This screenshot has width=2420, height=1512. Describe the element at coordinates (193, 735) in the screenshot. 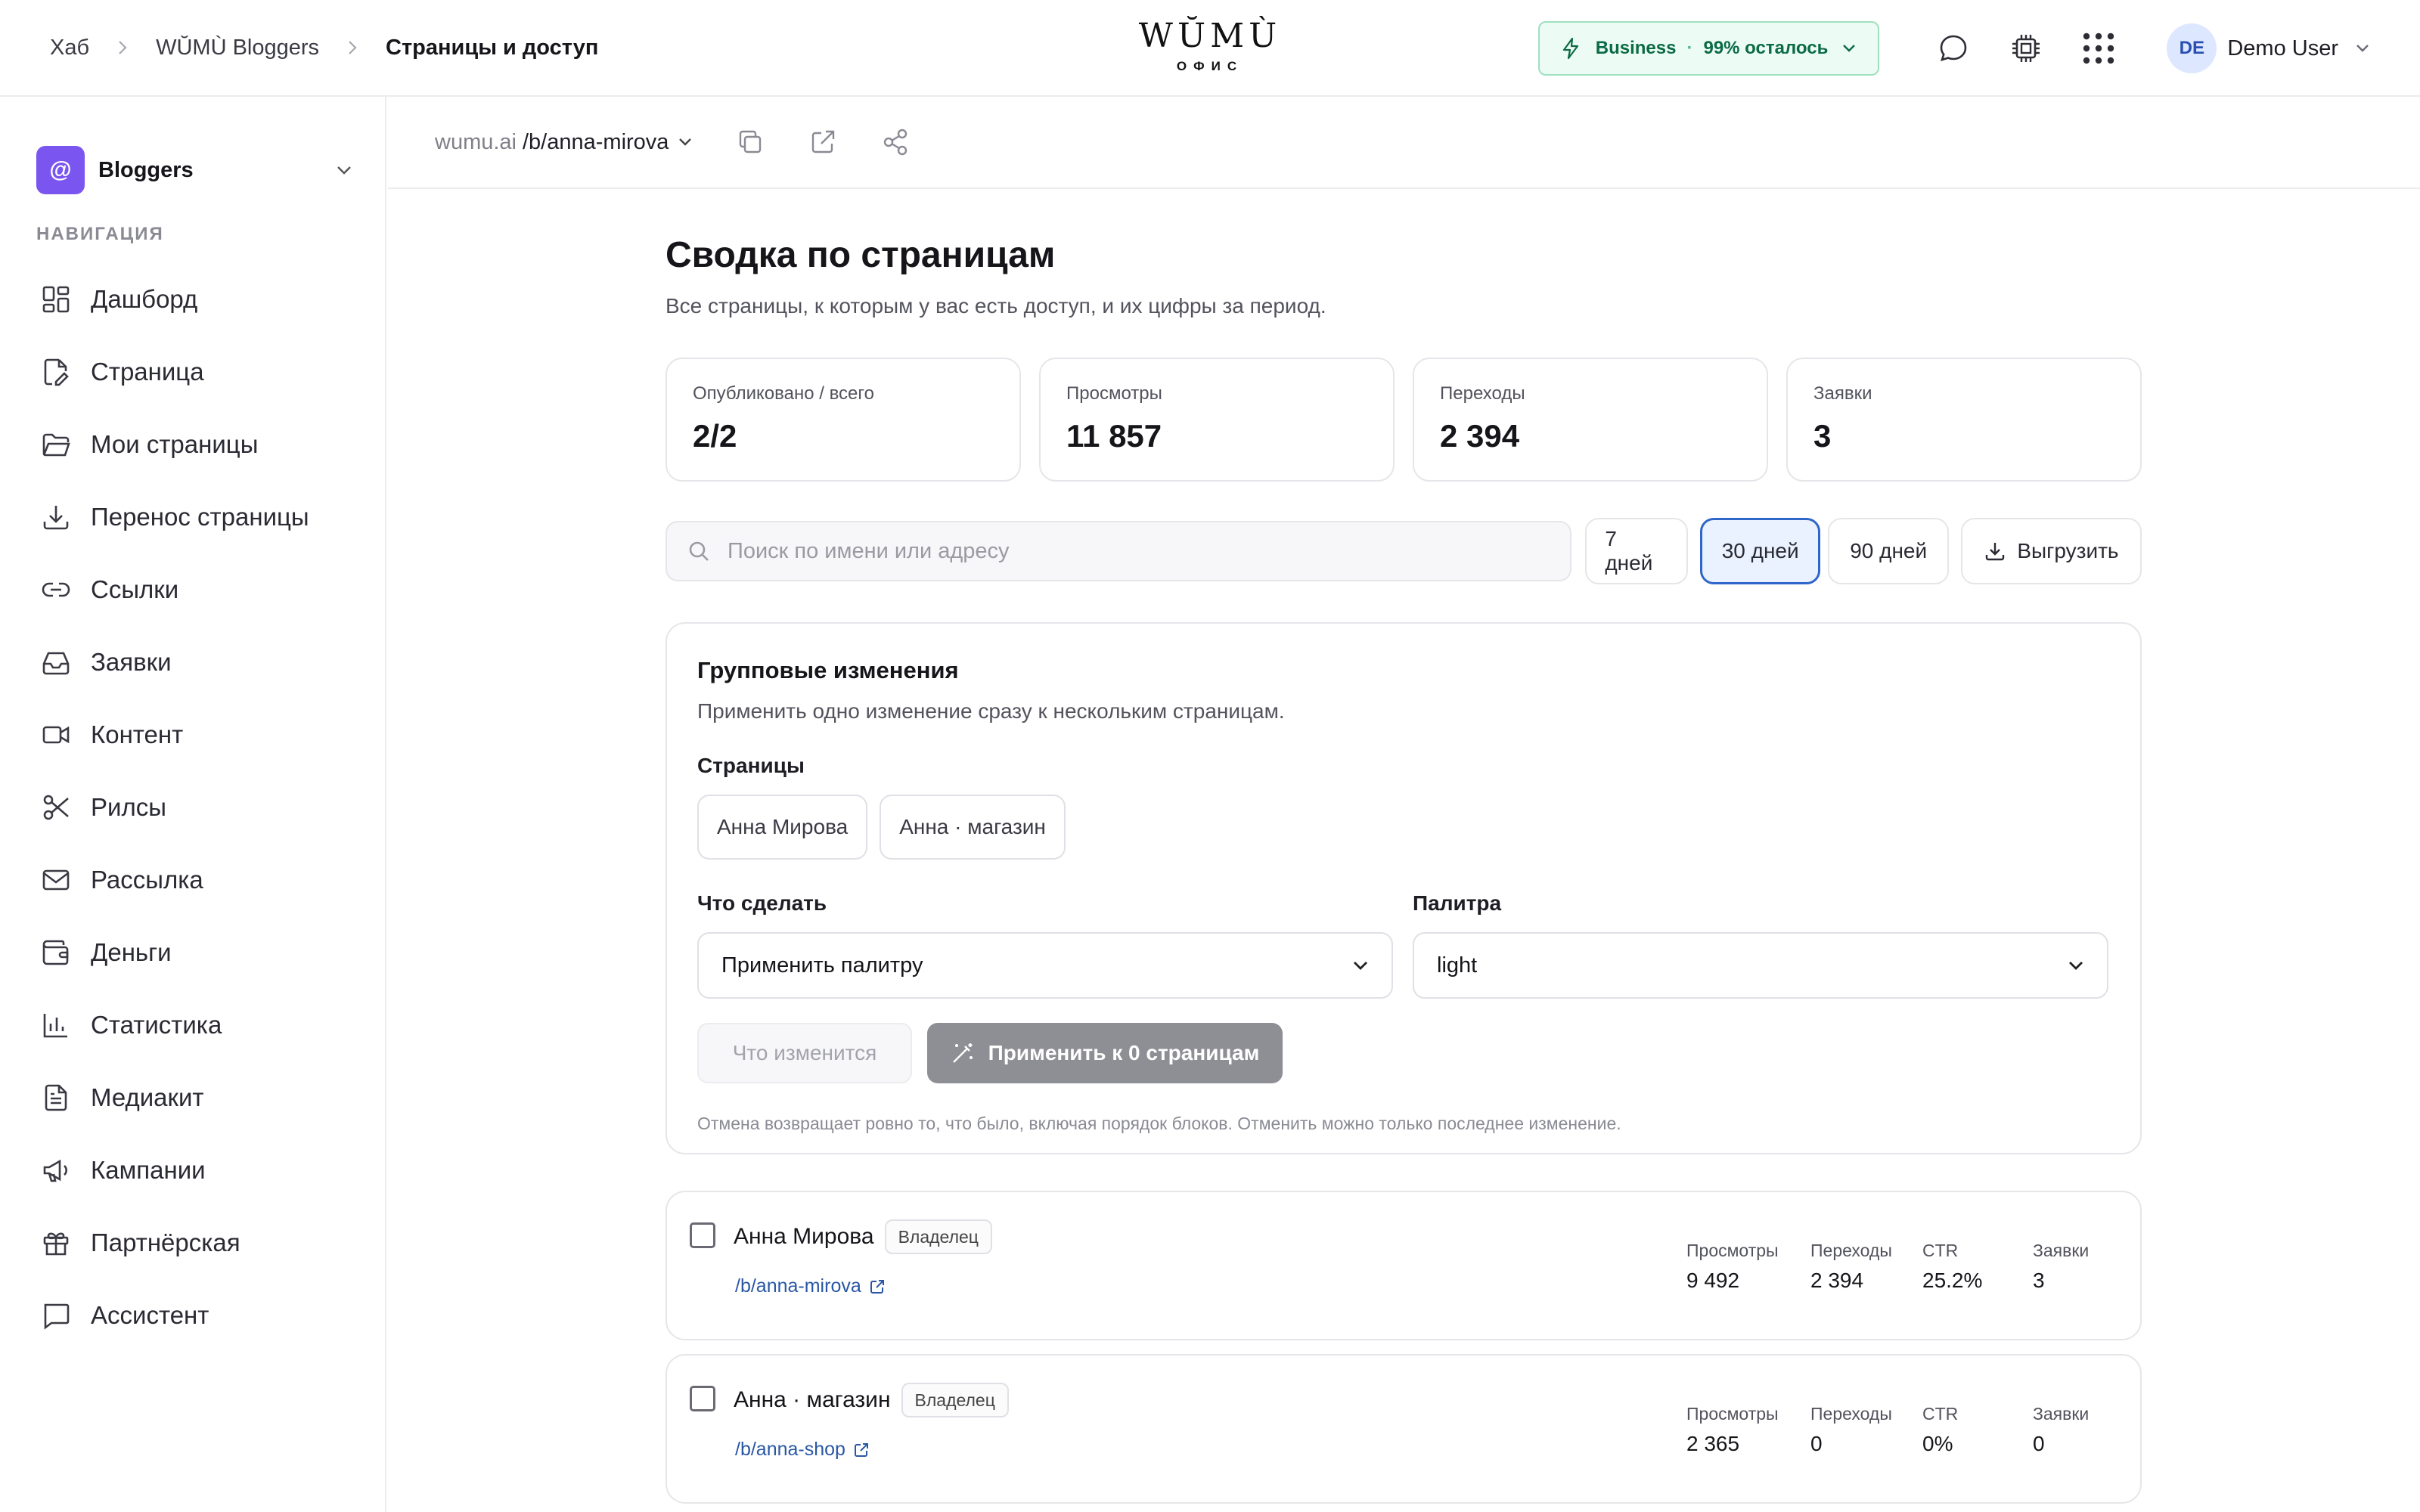

I see `sidebar-item-content: Контент` at that location.